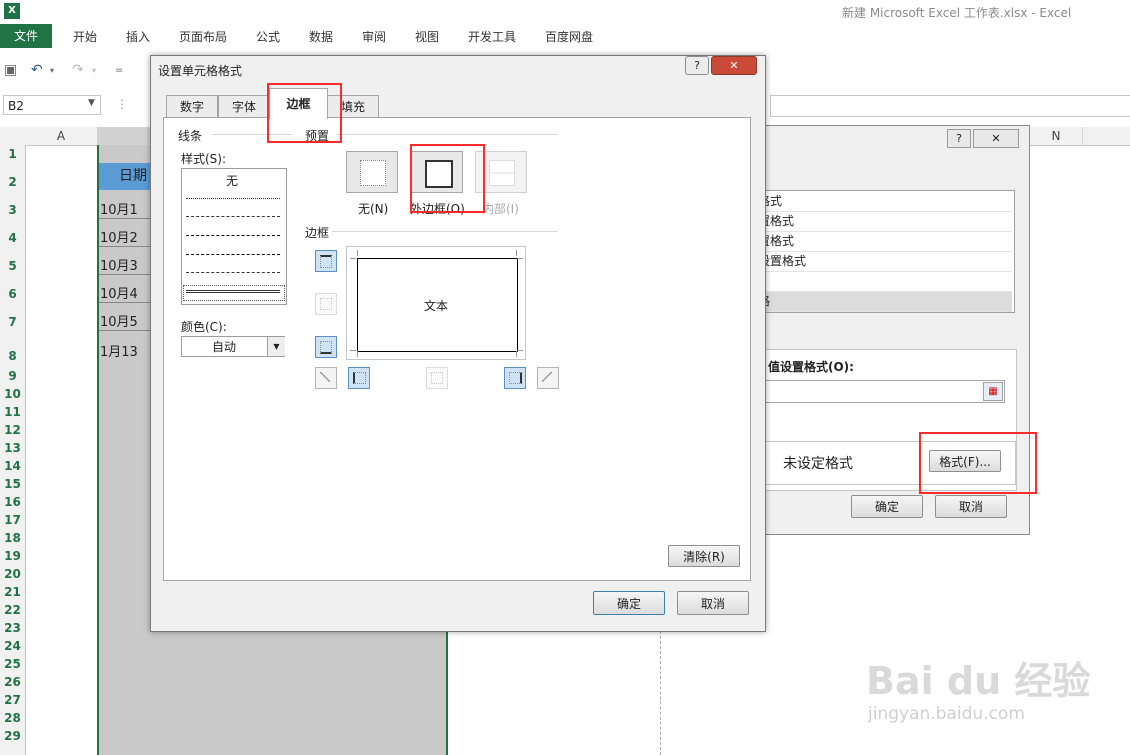 The height and width of the screenshot is (755, 1130). Describe the element at coordinates (94, 70) in the screenshot. I see `redo-dropdown-icon: ▾` at that location.